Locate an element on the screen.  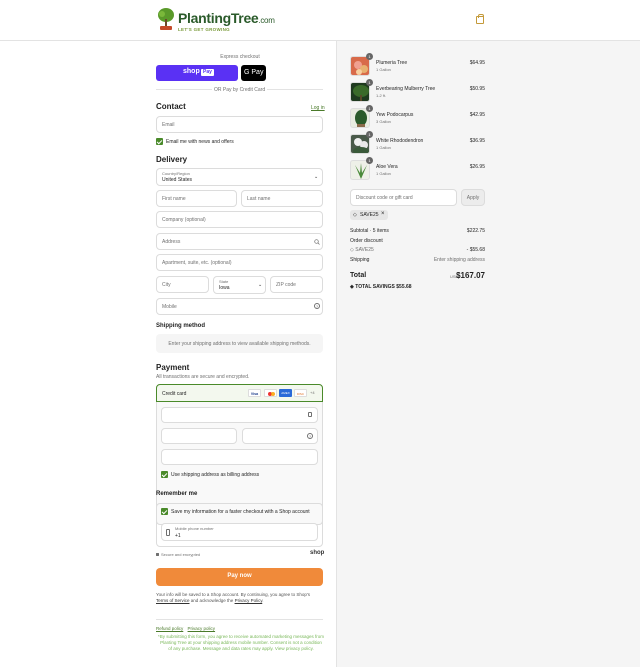
remove-discount-icon: × is located at coordinates (383, 214).